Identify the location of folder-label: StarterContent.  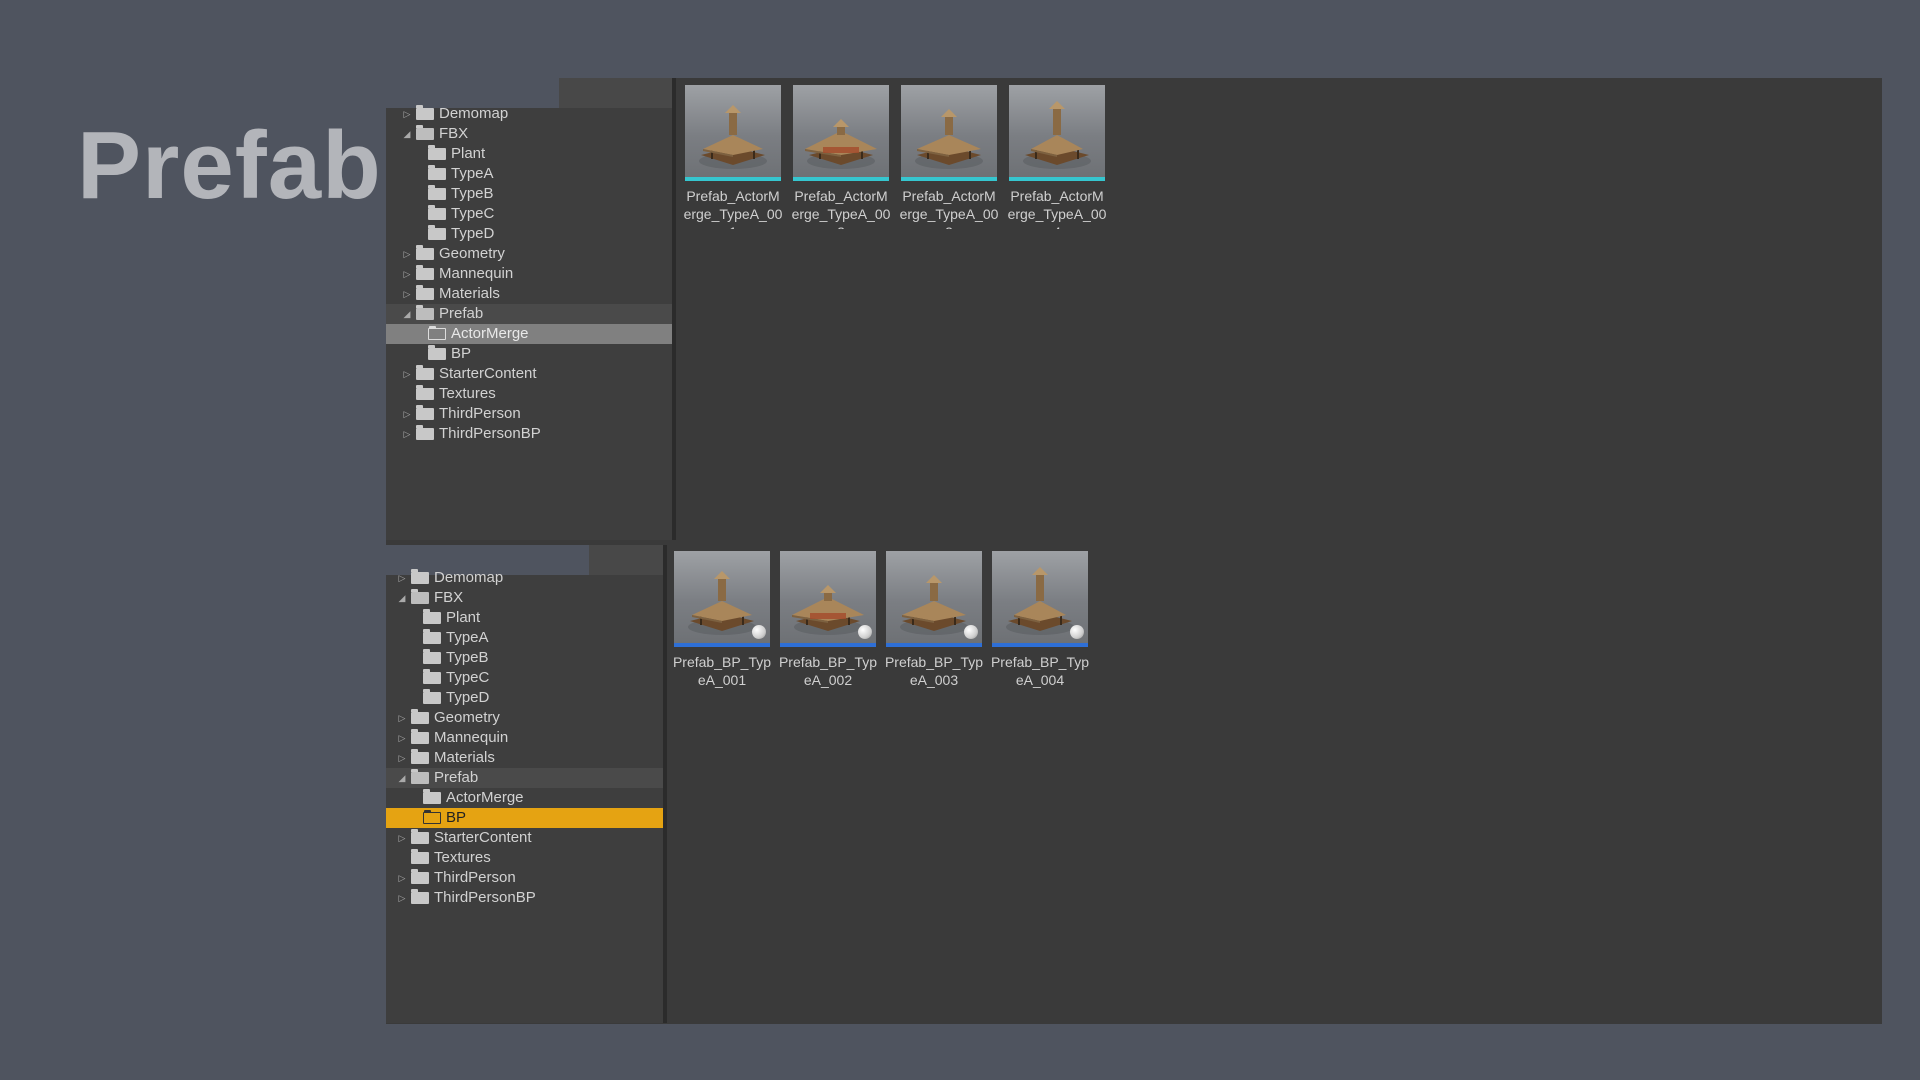
(488, 373).